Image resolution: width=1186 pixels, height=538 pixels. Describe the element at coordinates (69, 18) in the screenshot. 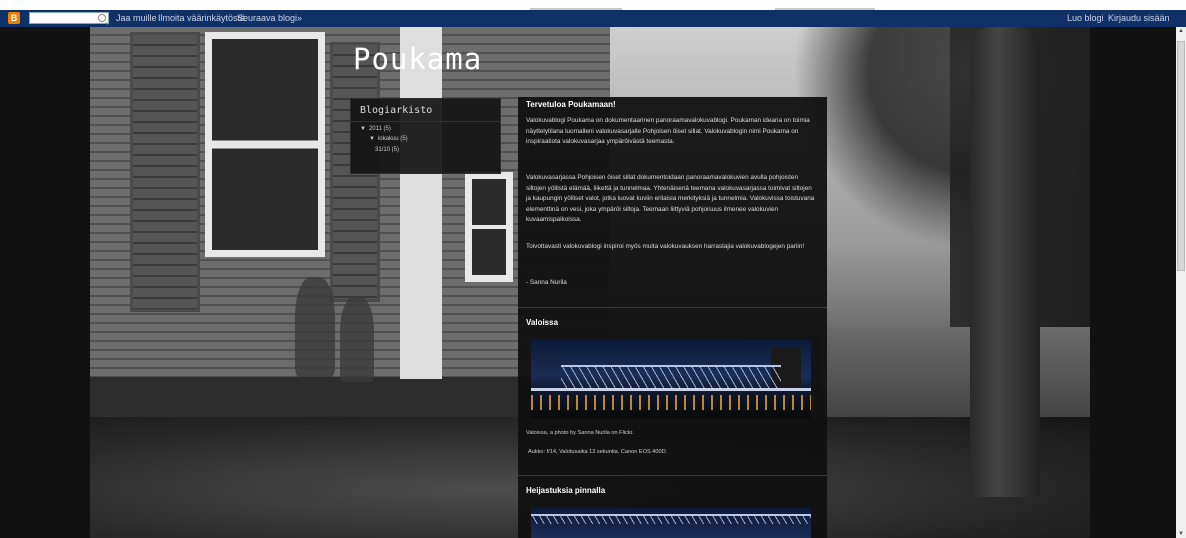

I see `search-input` at that location.